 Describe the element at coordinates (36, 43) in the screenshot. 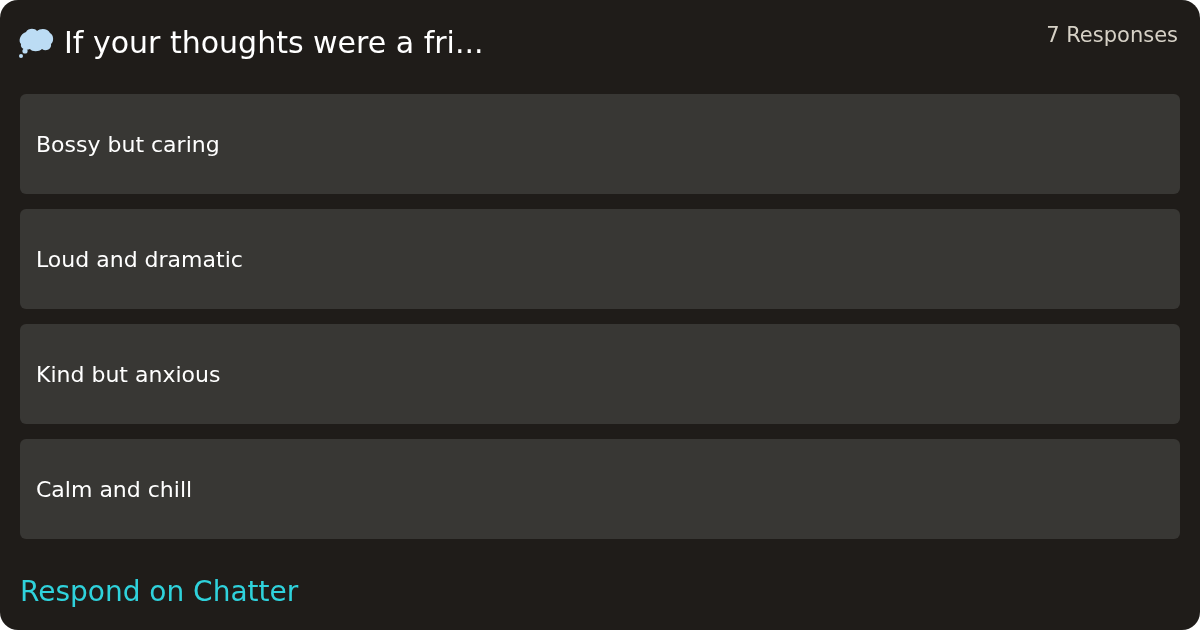

I see `thought-bubble-icon` at that location.